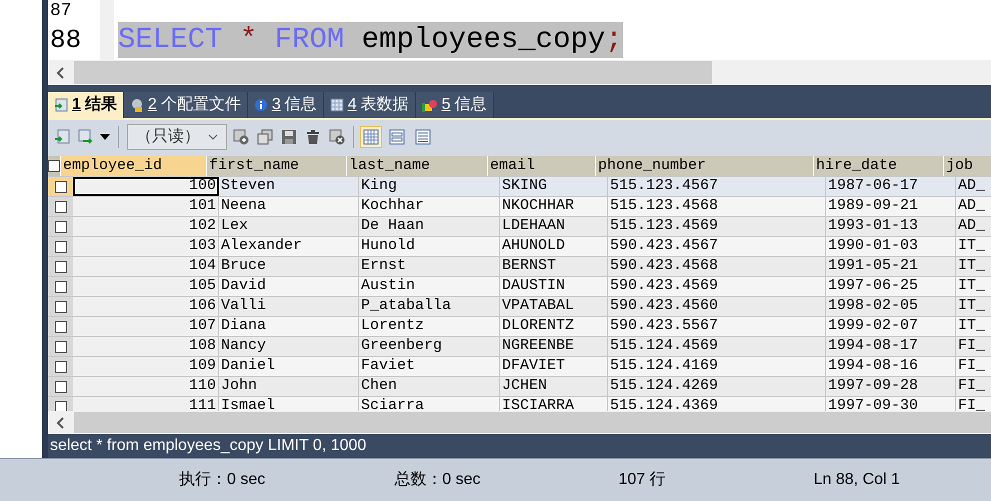 Image resolution: width=991 pixels, height=501 pixels. What do you see at coordinates (146, 206) in the screenshot?
I see `table-cell: 101` at bounding box center [146, 206].